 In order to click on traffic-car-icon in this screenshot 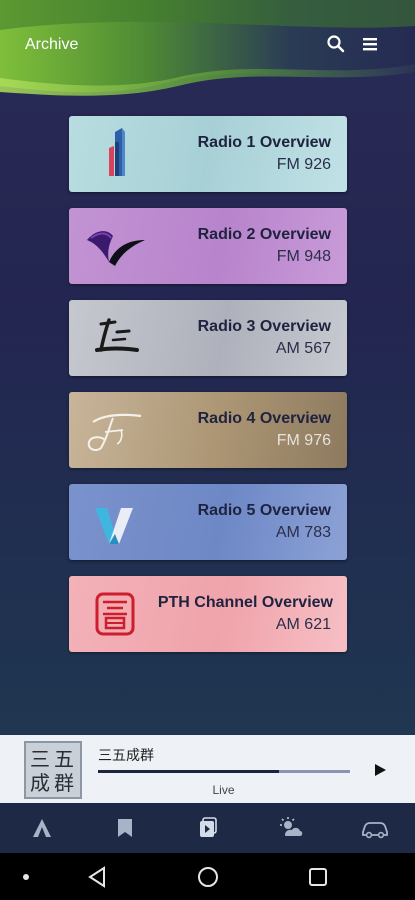, I will do `click(375, 828)`.